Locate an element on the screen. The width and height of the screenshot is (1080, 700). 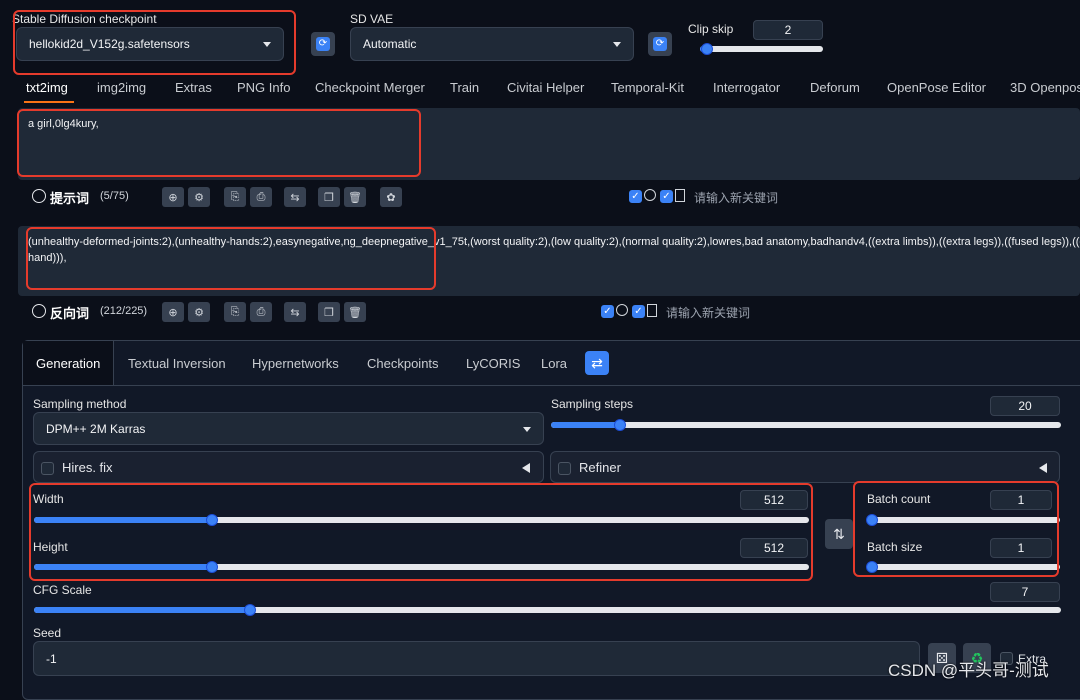
prompt-option-checkbox-2: ✓ is located at coordinates (666, 196).